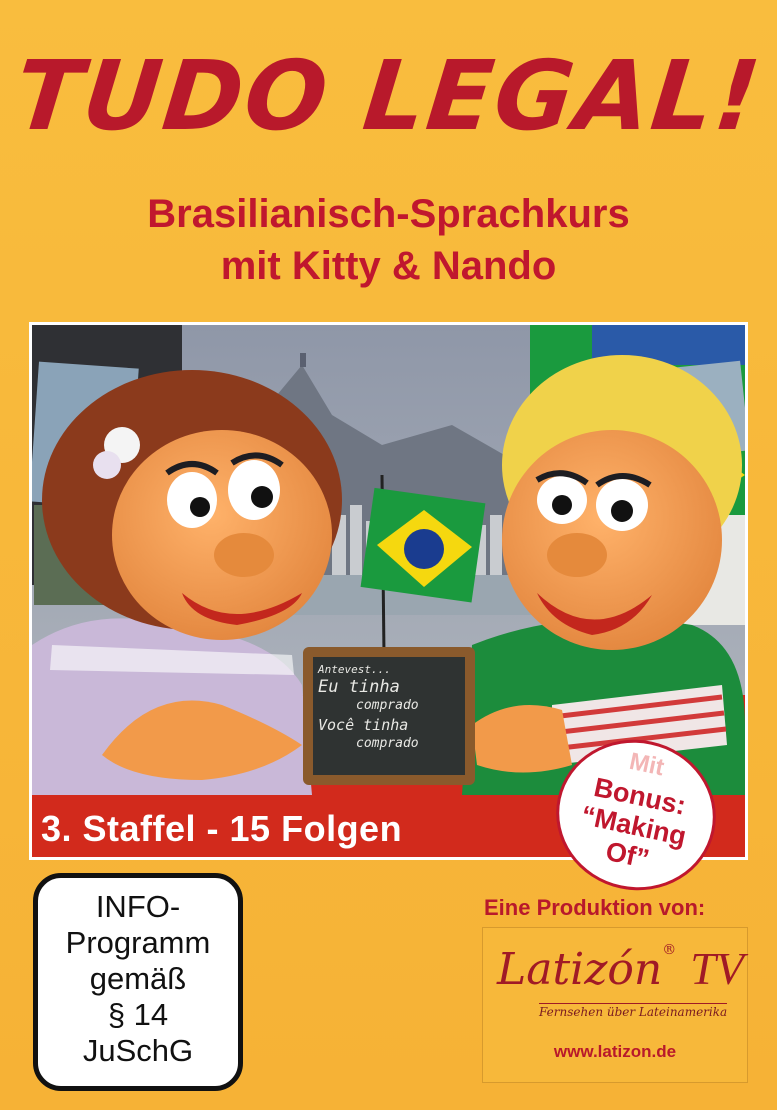 This screenshot has height=1110, width=777. What do you see at coordinates (138, 1014) in the screenshot?
I see `info-line-4: § 14` at bounding box center [138, 1014].